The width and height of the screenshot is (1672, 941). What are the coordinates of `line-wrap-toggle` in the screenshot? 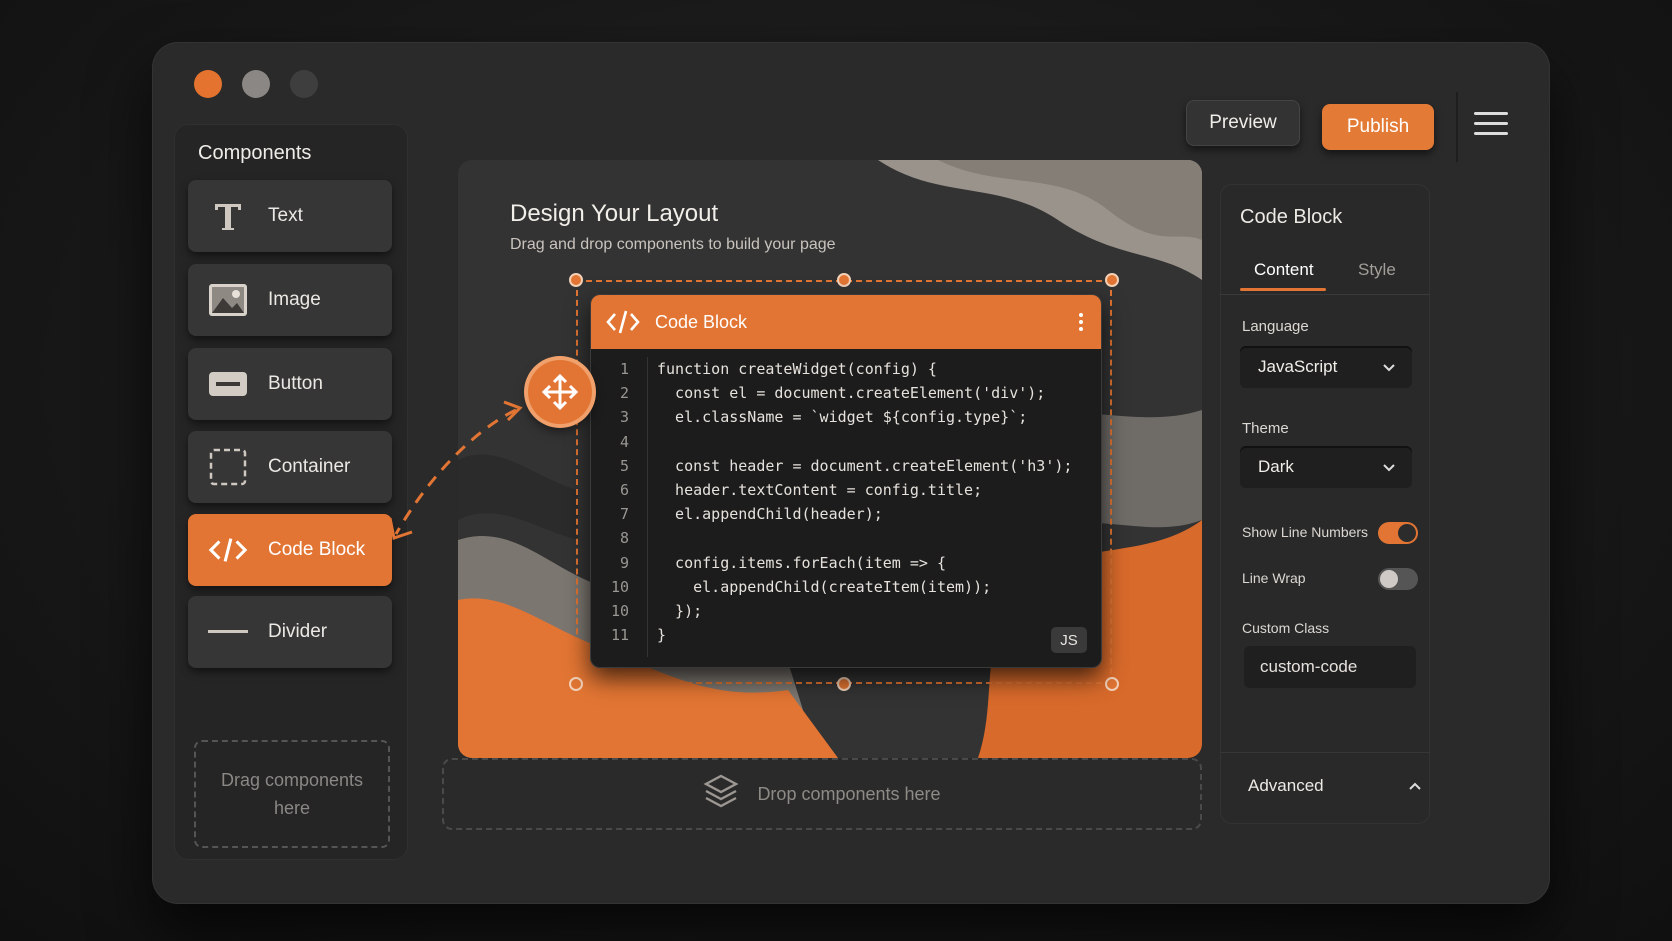 It's located at (1398, 579).